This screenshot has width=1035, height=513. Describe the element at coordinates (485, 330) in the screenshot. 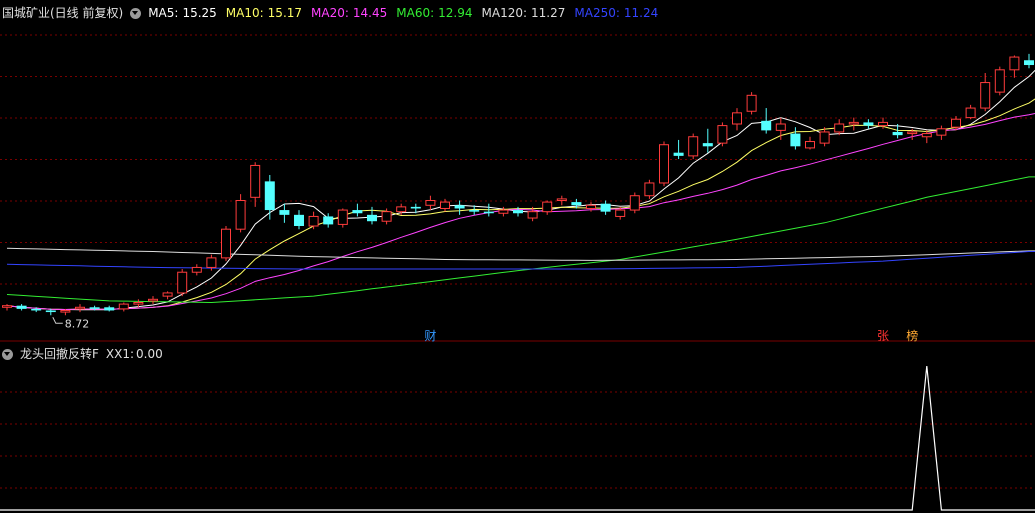

I see `price-annotations: 17.248.72财张榜` at that location.